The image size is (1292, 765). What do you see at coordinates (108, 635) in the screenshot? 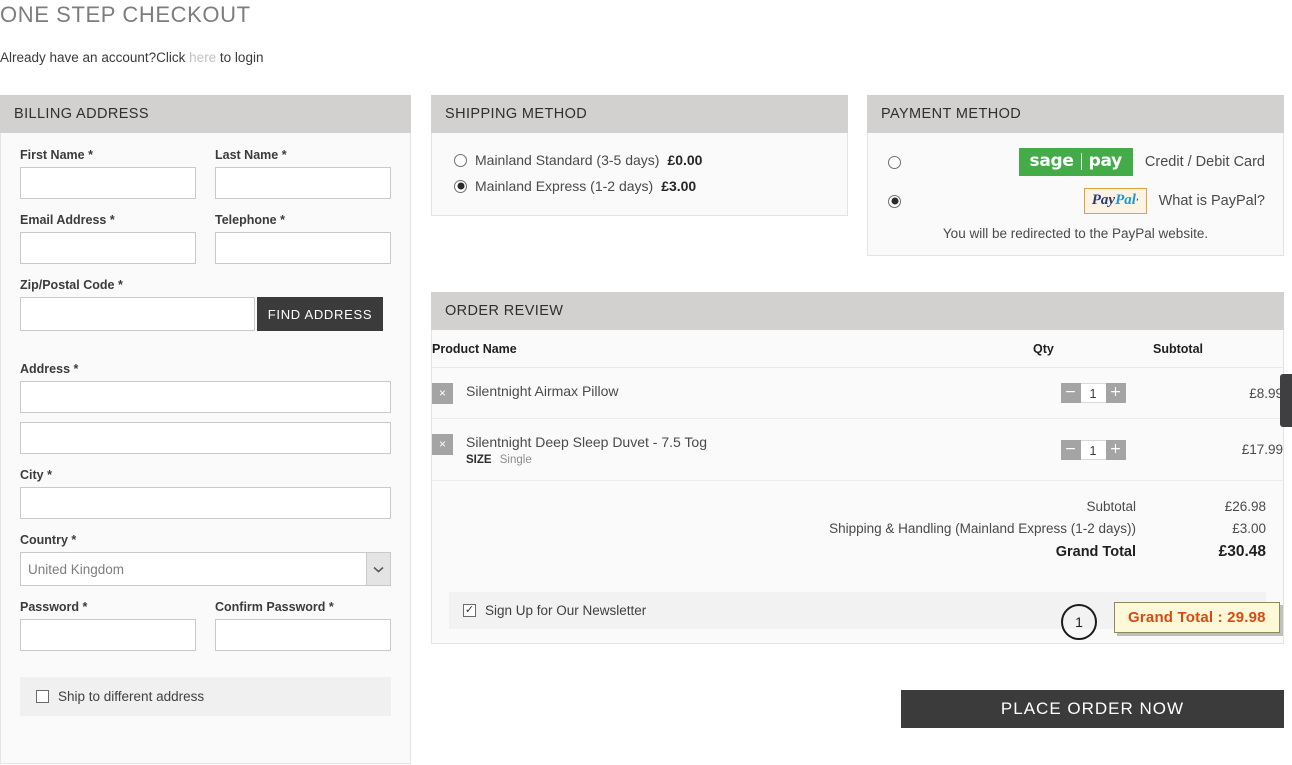
I see `password-input` at bounding box center [108, 635].